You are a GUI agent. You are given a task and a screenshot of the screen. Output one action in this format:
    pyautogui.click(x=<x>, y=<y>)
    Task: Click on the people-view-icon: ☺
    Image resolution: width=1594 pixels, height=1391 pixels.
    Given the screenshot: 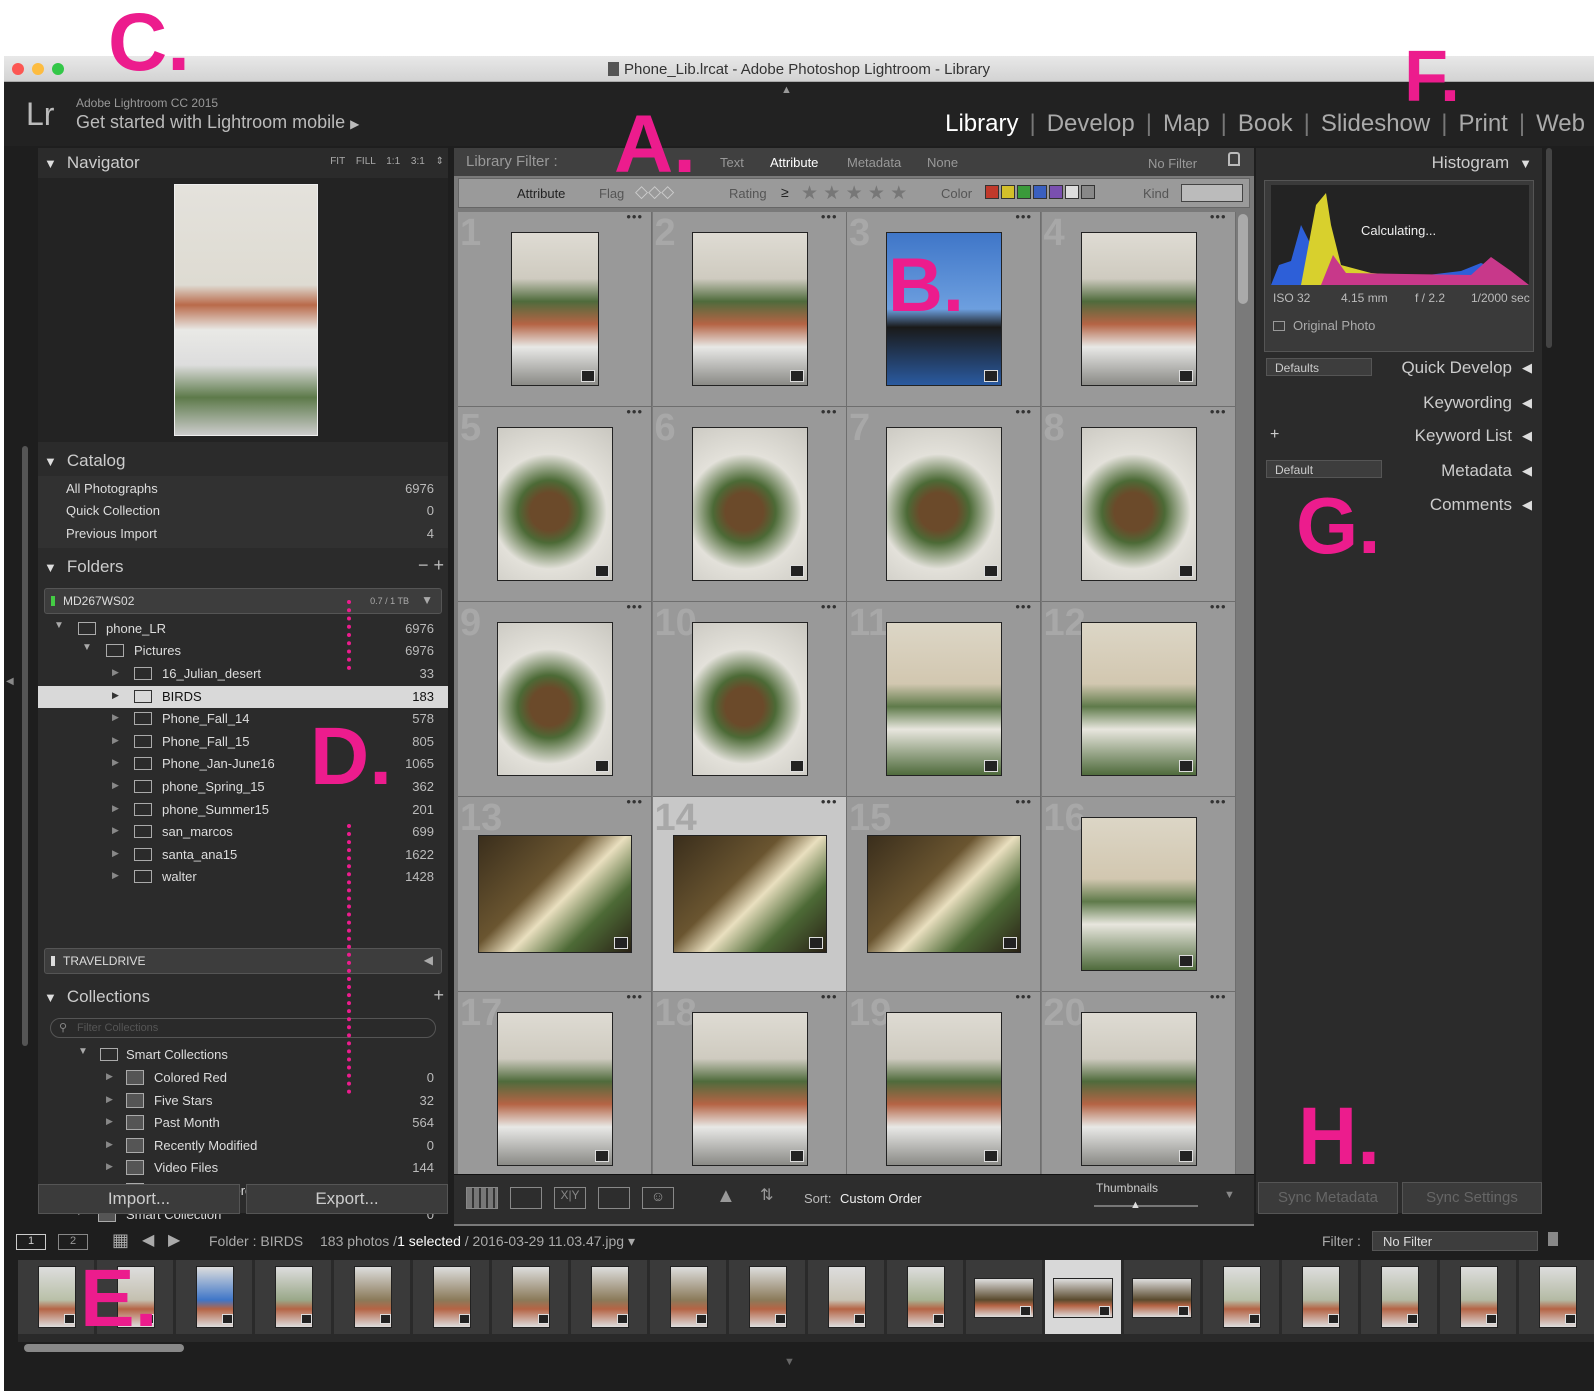 What is the action you would take?
    pyautogui.click(x=658, y=1198)
    